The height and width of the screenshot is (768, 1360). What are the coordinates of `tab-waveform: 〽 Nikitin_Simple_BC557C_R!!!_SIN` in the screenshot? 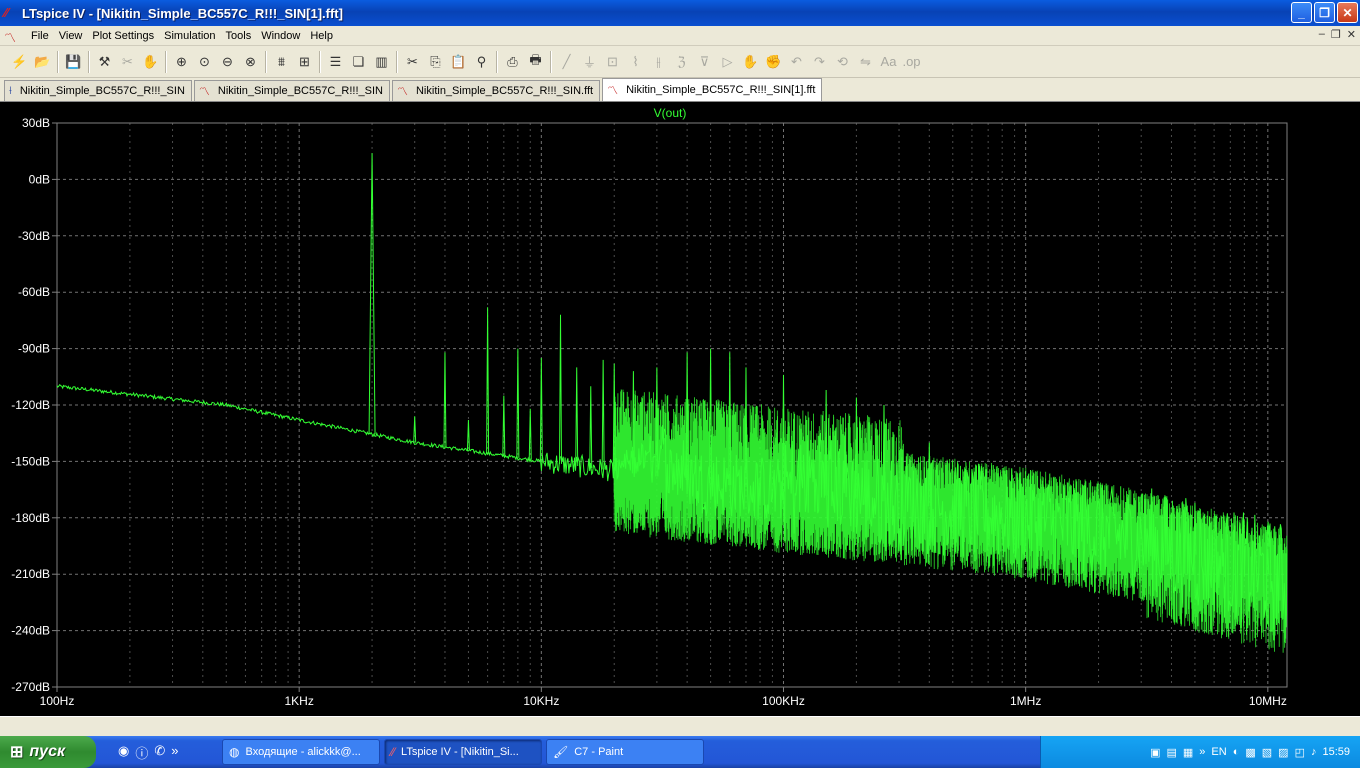 It's located at (291, 90).